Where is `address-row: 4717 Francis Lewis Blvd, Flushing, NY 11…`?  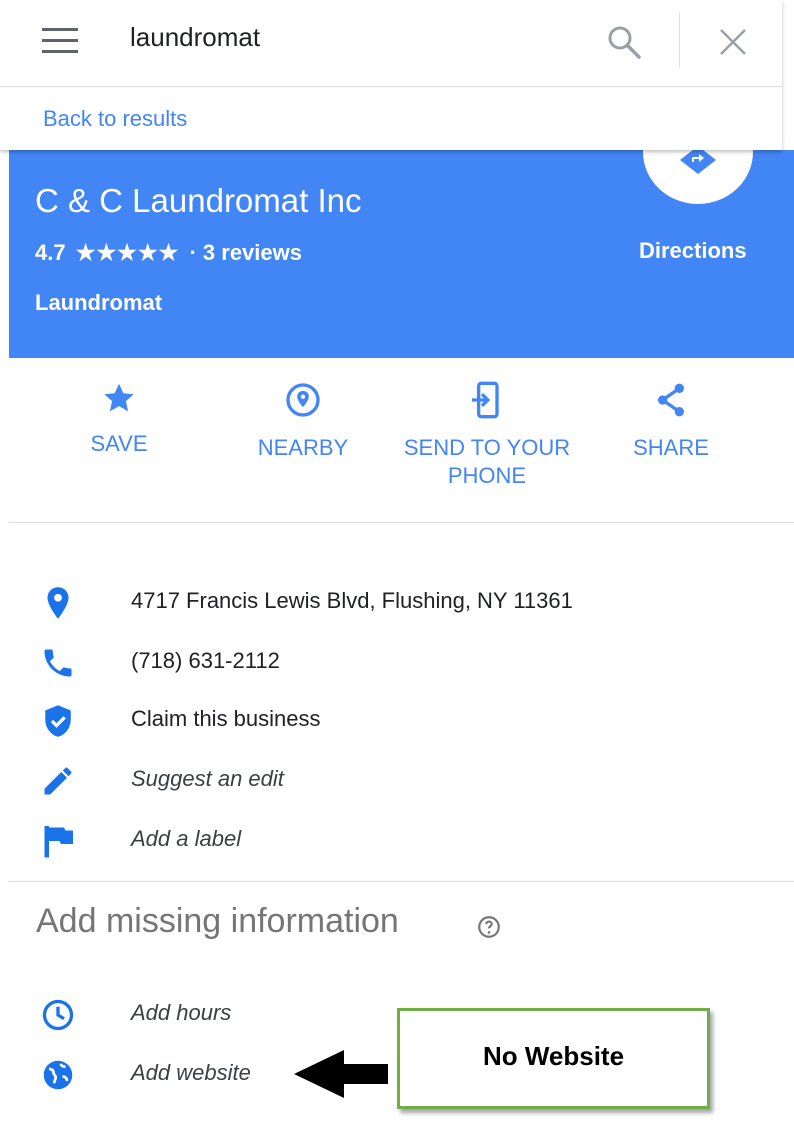 address-row: 4717 Francis Lewis Blvd, Flushing, NY 11… is located at coordinates (397, 600).